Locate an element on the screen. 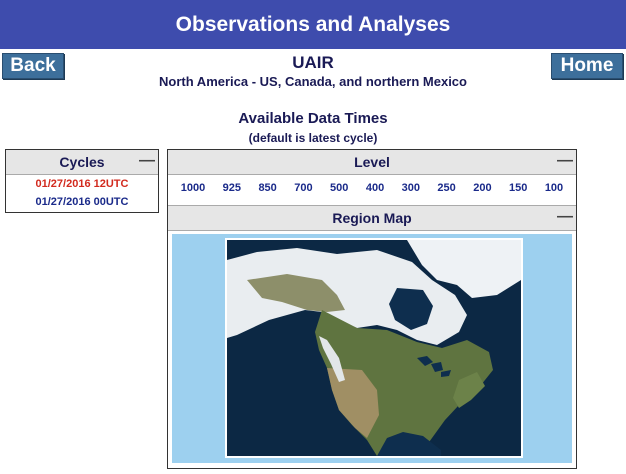  cycles-panel-title: Cycles is located at coordinates (82, 162).